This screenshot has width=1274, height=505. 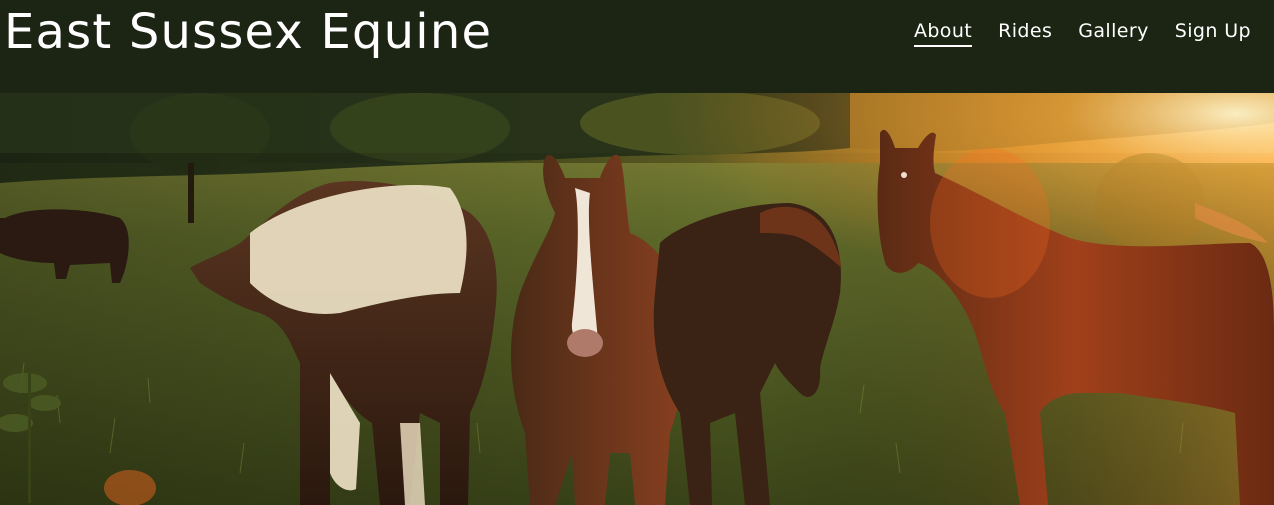 What do you see at coordinates (1113, 32) in the screenshot?
I see `nav-gallery: Gallery` at bounding box center [1113, 32].